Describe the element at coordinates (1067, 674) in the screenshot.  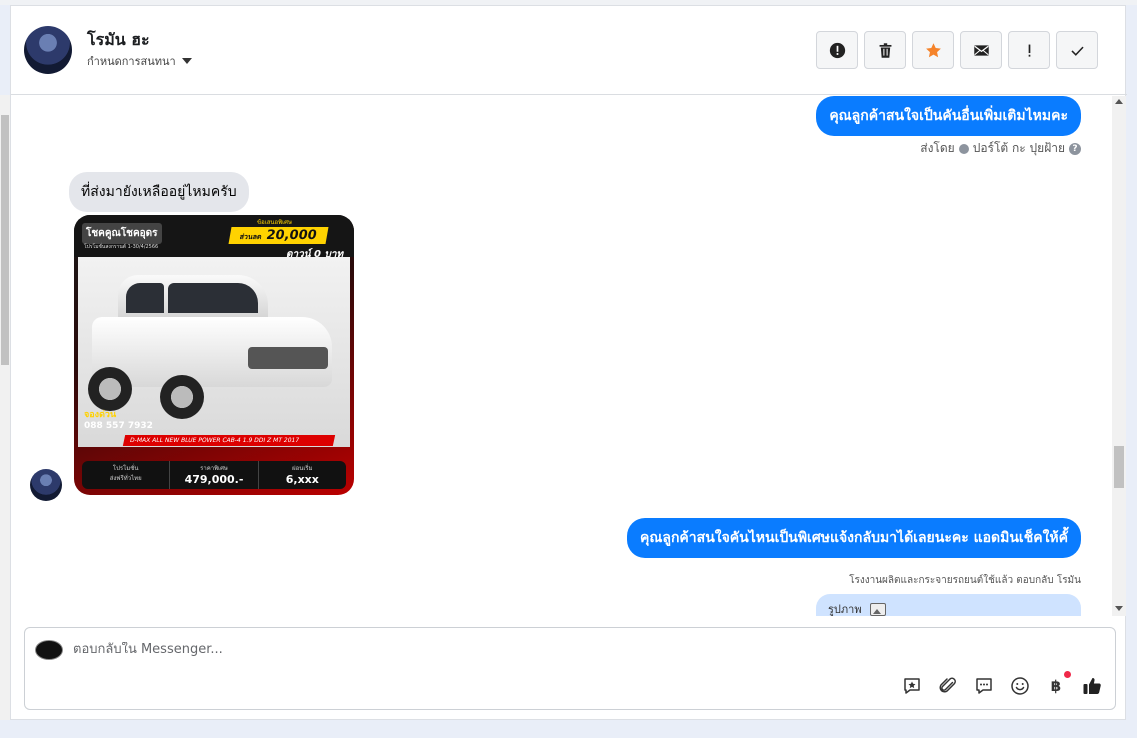
I see `notification-dot` at that location.